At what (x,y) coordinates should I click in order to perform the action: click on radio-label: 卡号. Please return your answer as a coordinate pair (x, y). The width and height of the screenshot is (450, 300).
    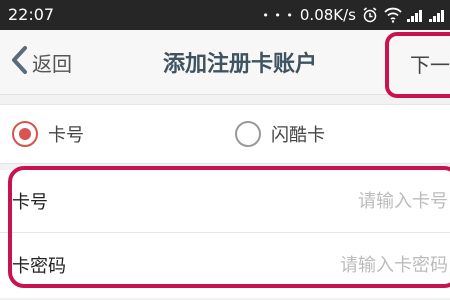
    Looking at the image, I should click on (66, 135).